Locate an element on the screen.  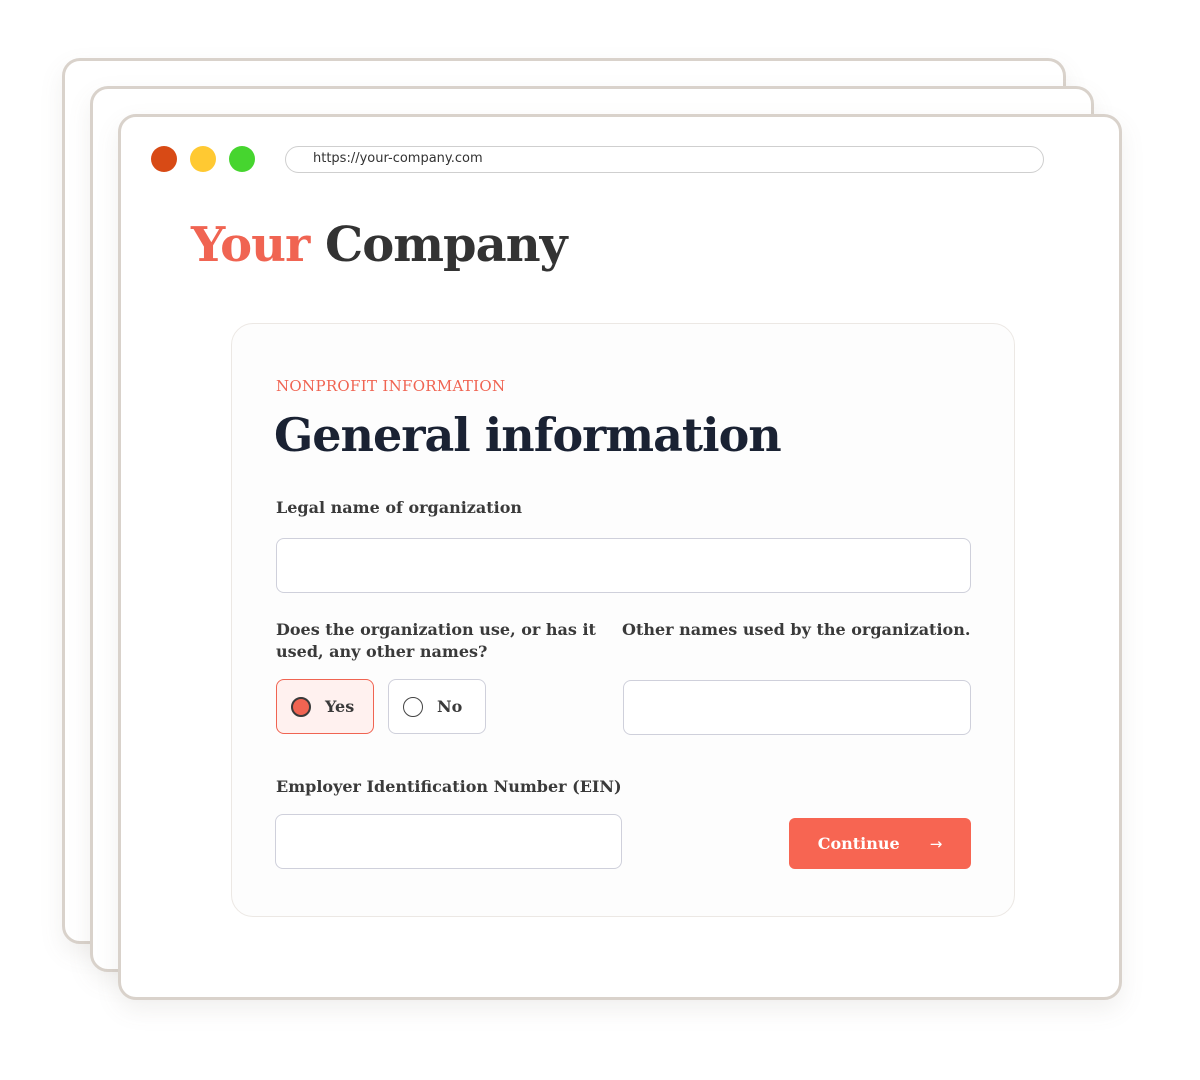
window-close-dot is located at coordinates (164, 159).